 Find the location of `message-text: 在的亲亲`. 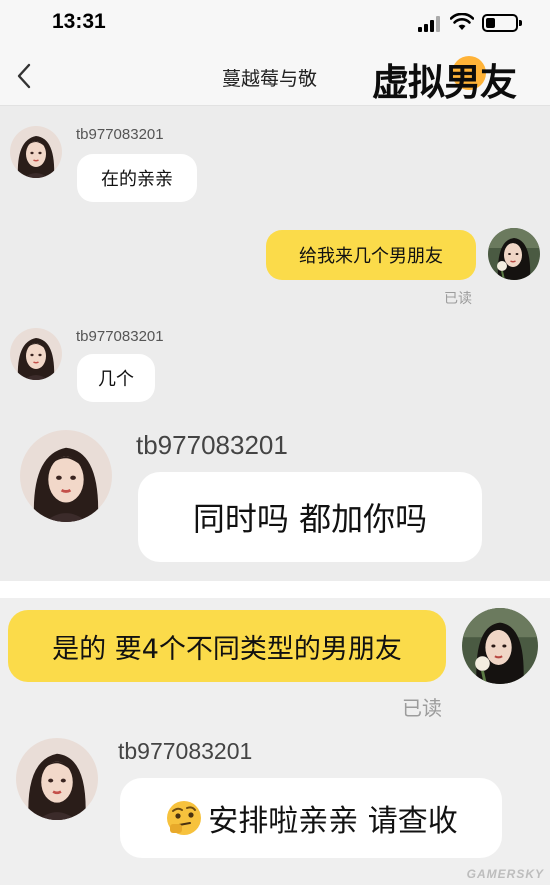

message-text: 在的亲亲 is located at coordinates (137, 179).